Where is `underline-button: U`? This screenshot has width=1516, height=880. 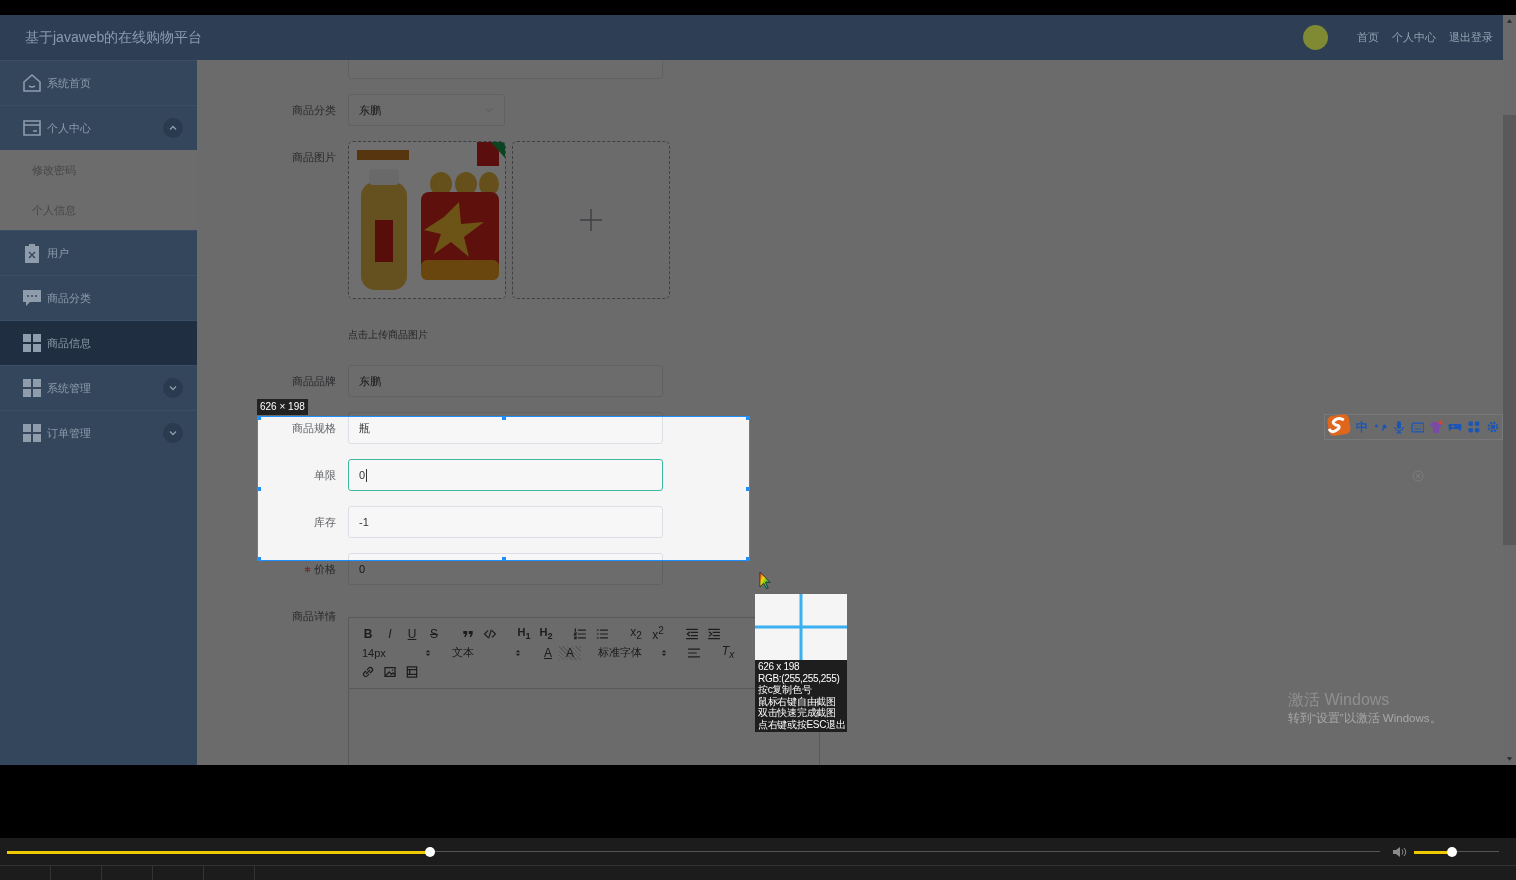
underline-button: U is located at coordinates (412, 633).